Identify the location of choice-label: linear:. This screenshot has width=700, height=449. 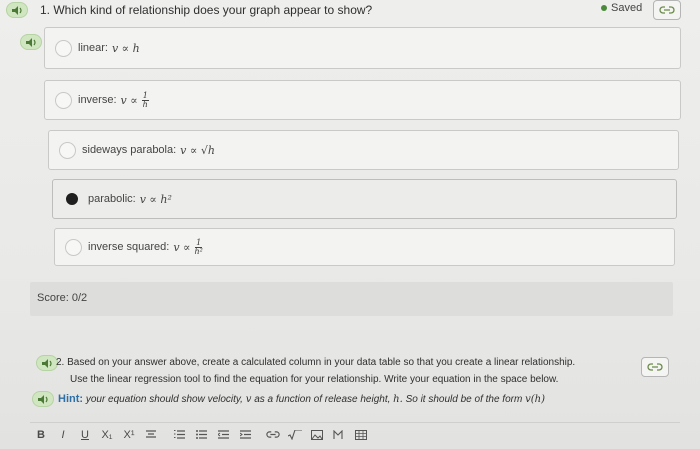
(93, 48).